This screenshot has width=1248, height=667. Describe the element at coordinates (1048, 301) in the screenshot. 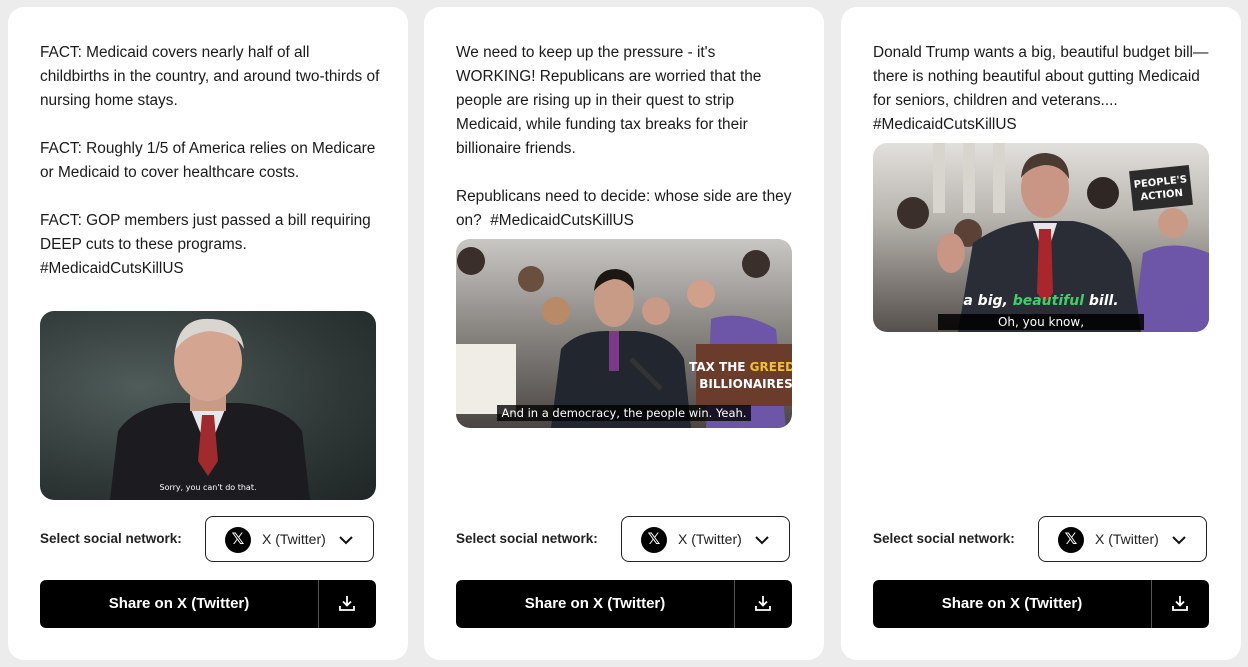

I see `caption-word-highlight: beautiful` at that location.